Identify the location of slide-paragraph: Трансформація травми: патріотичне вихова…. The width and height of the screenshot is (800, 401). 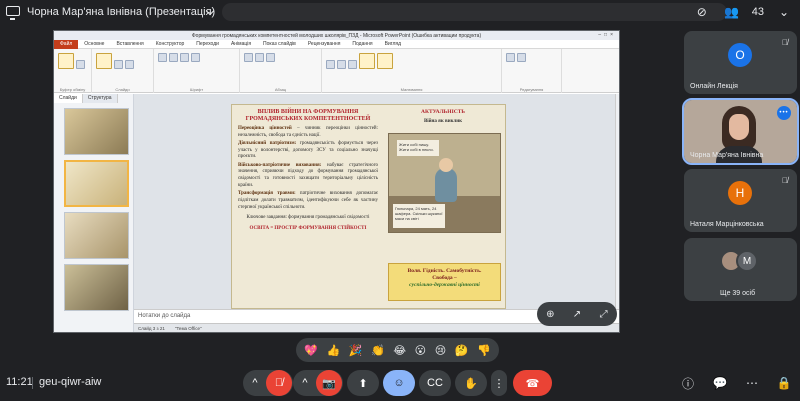
(308, 201).